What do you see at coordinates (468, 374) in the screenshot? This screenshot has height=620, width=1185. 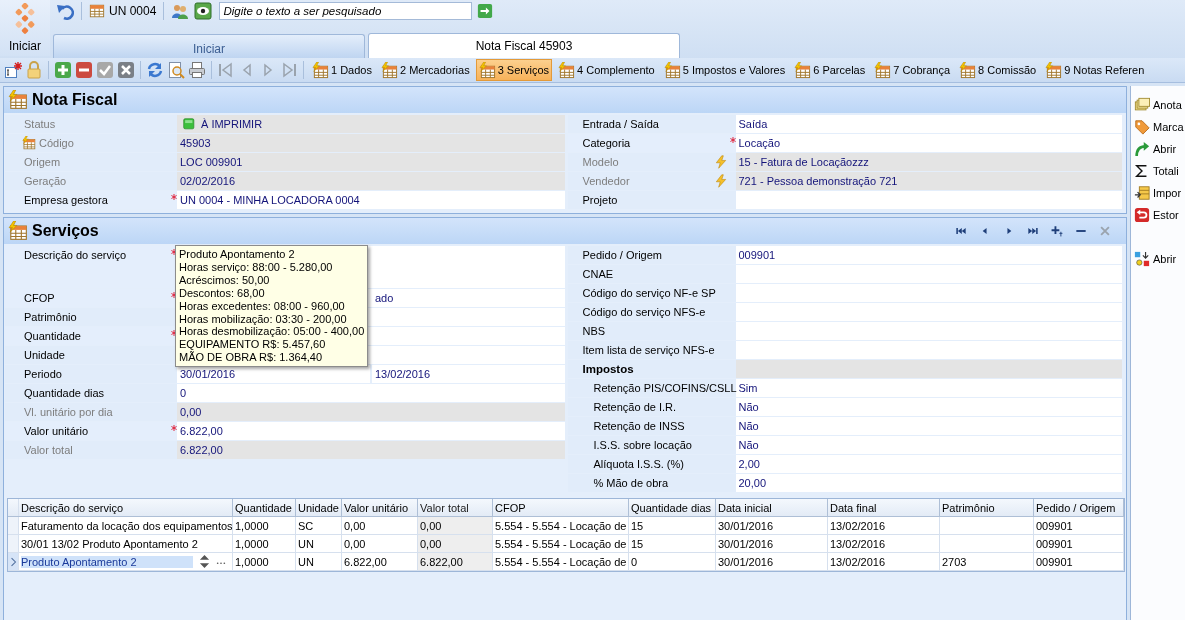 I see `value-field: 13/02/2016` at bounding box center [468, 374].